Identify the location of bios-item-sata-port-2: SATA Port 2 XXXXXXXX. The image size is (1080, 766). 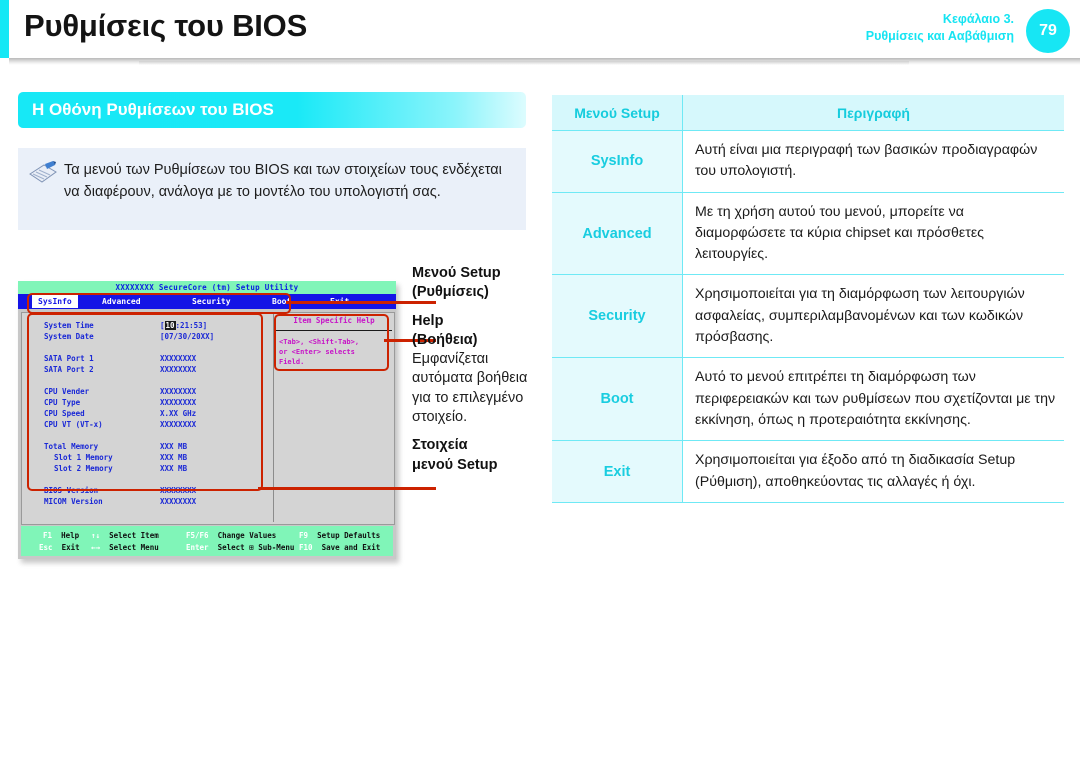
(147, 370).